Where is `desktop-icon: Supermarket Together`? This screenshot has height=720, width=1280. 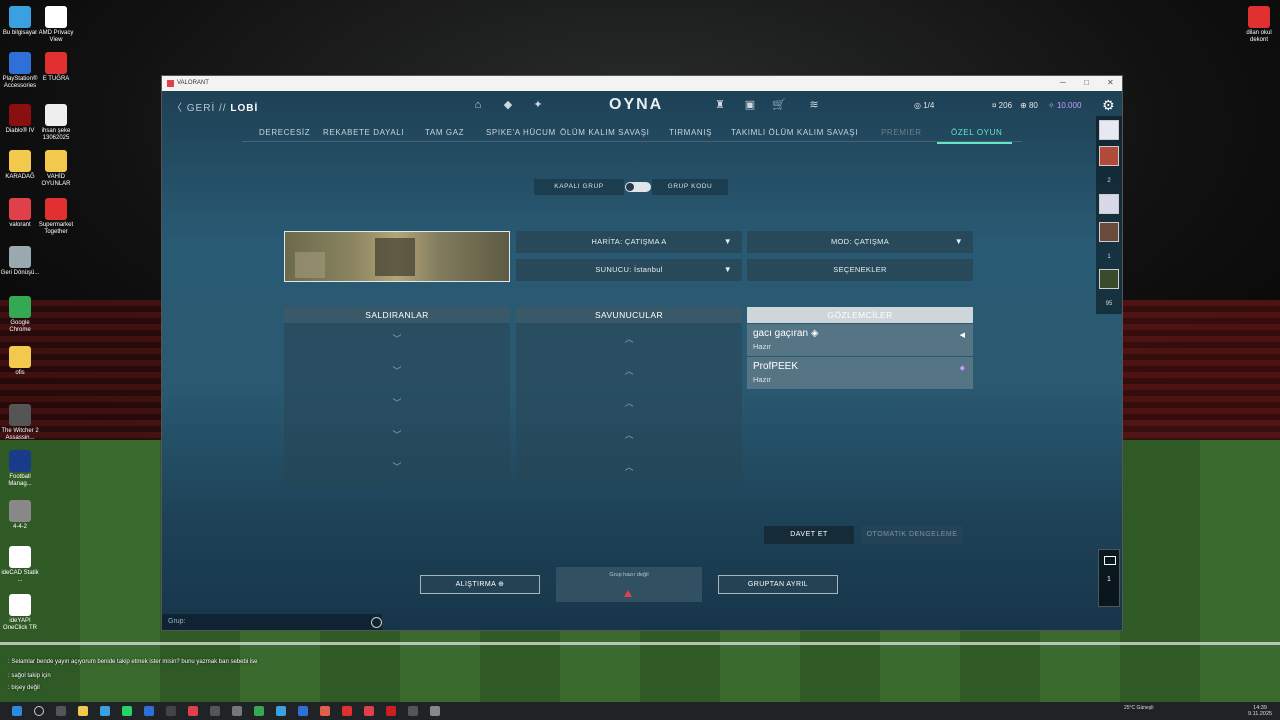
desktop-icon: Supermarket Together is located at coordinates (56, 217).